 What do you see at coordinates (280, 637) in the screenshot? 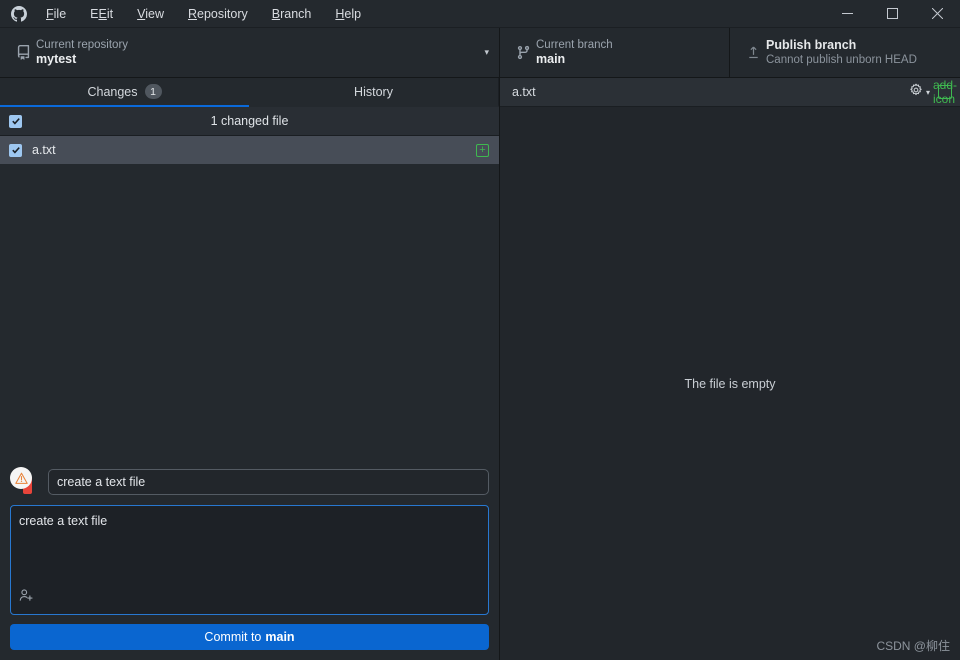
I see `commit-button-branch: main` at bounding box center [280, 637].